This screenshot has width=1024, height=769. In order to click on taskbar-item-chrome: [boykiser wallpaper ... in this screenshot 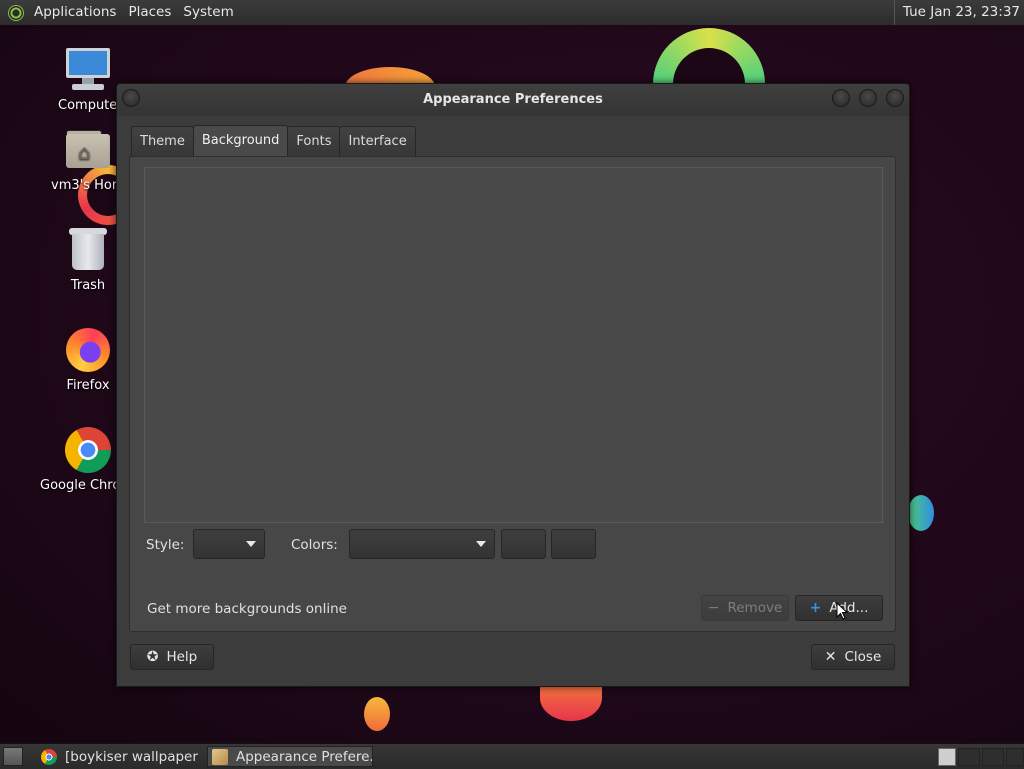, I will do `click(119, 756)`.